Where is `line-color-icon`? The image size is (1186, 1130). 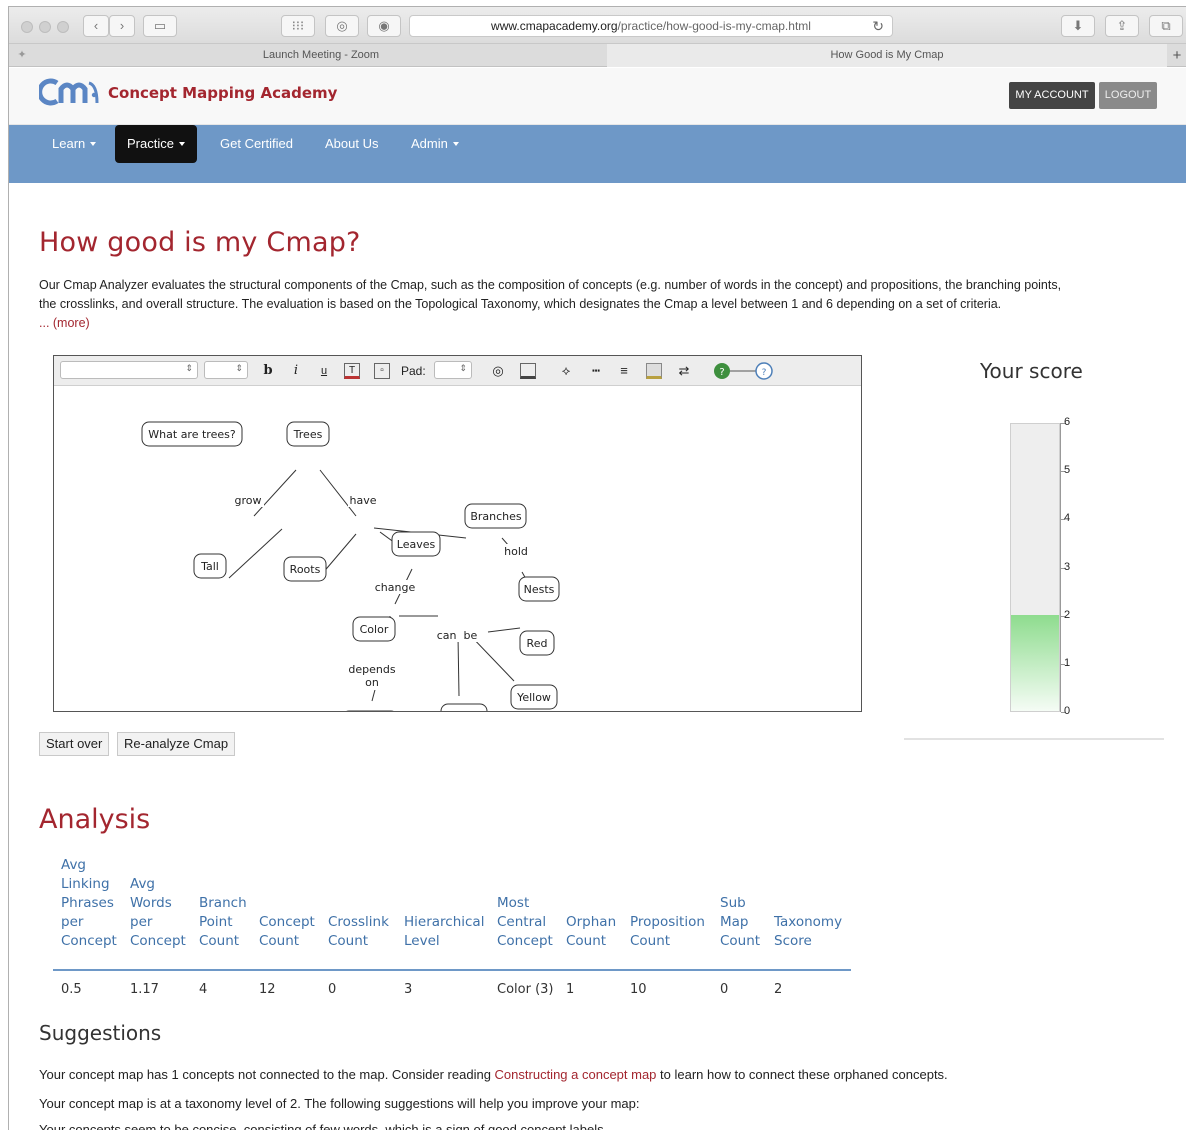
line-color-icon is located at coordinates (654, 371).